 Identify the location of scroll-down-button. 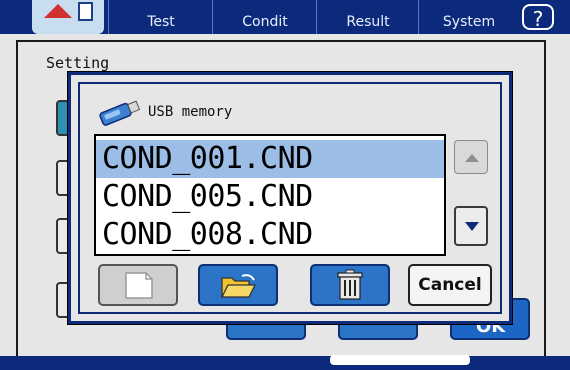
(471, 226).